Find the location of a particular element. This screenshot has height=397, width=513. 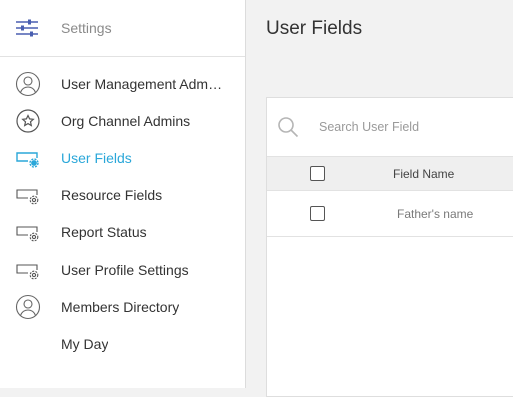

sidebar-item-user-profile-settings: User Profile Settings is located at coordinates (122, 269).